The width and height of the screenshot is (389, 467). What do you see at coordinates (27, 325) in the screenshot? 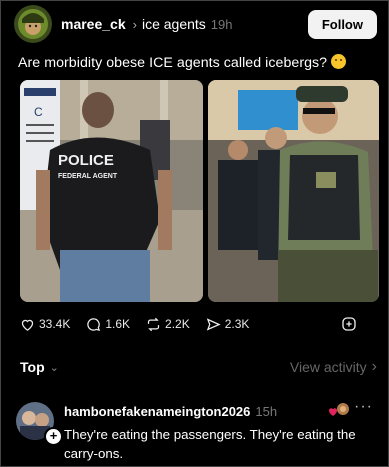
I see `heart-icon` at bounding box center [27, 325].